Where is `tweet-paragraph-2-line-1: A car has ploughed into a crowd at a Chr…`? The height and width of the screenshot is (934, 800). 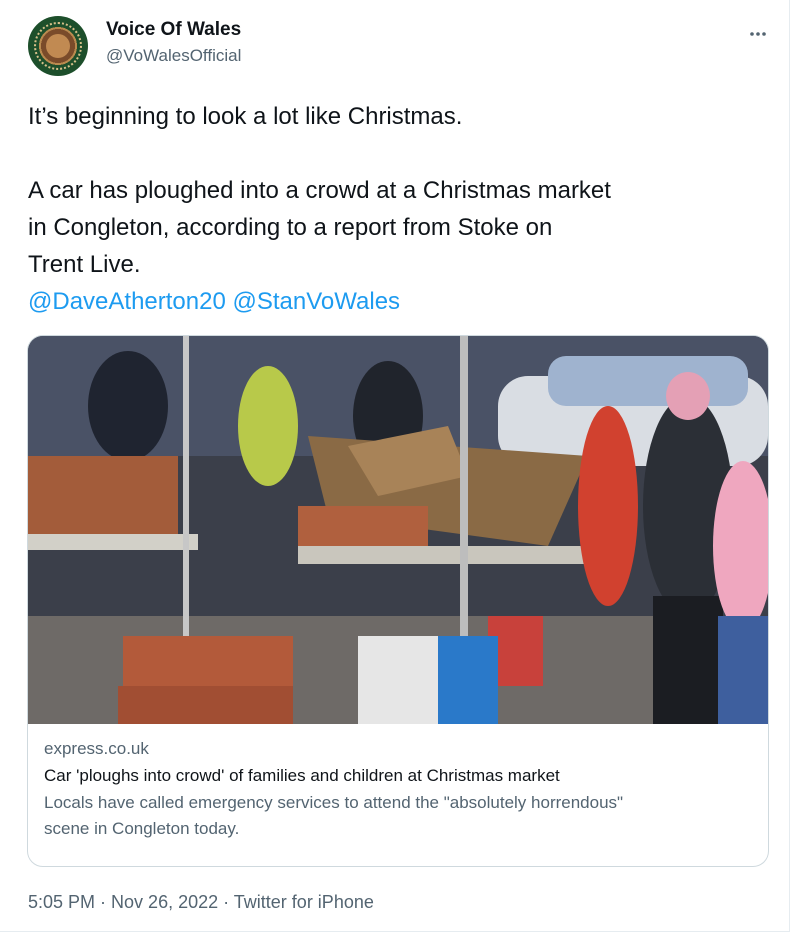 tweet-paragraph-2-line-1: A car has ploughed into a crowd at a Chr… is located at coordinates (319, 190).